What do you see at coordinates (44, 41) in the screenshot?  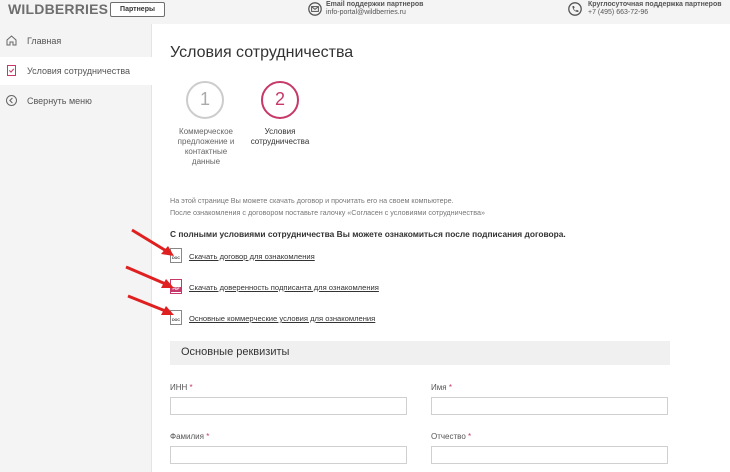 I see `sidebar-item-label: Главная` at bounding box center [44, 41].